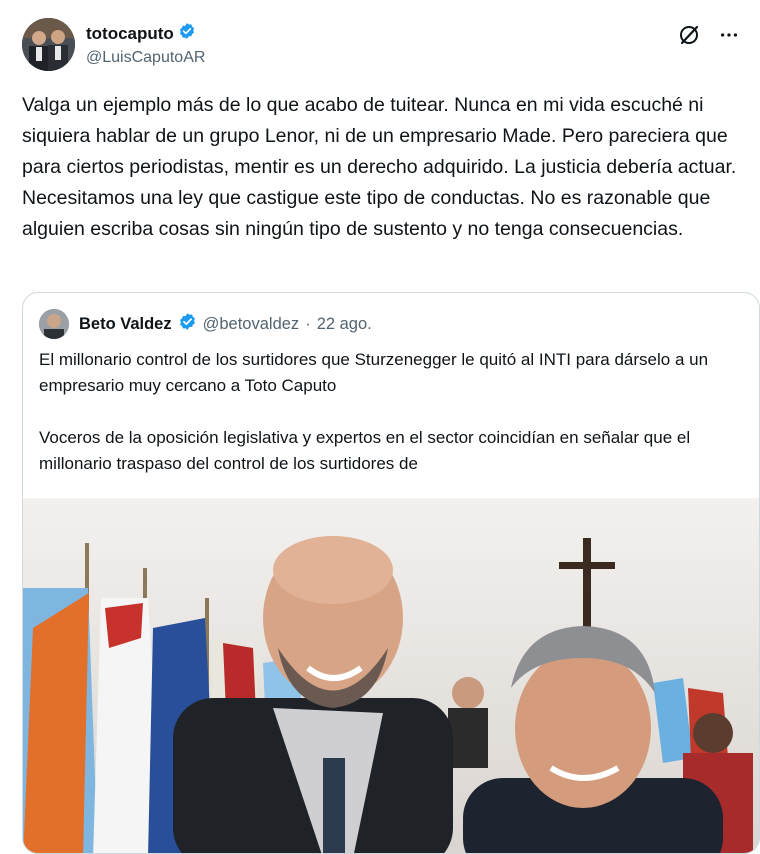 The width and height of the screenshot is (760, 854). Describe the element at coordinates (130, 34) in the screenshot. I see `author-display-name: totocaputo` at that location.